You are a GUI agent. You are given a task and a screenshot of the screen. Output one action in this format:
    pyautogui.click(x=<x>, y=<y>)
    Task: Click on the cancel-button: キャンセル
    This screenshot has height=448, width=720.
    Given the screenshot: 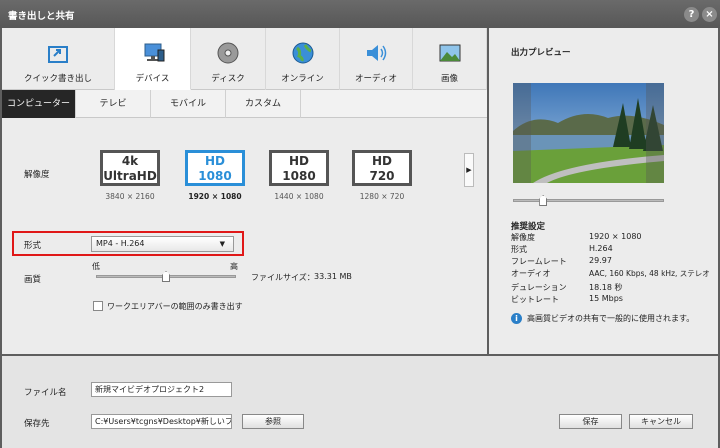 What is the action you would take?
    pyautogui.click(x=661, y=421)
    